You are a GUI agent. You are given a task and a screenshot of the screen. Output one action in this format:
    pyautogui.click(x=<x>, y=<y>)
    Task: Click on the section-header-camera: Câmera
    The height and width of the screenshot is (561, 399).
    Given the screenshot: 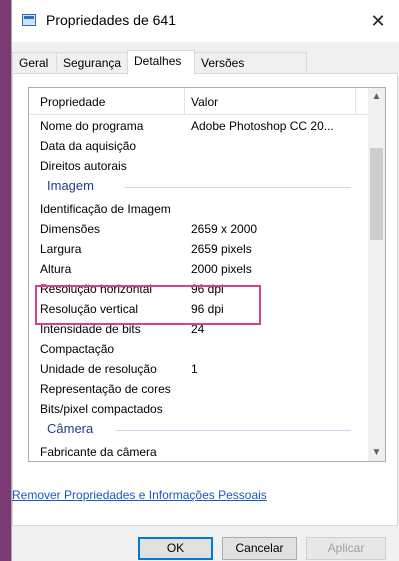 What is the action you would take?
    pyautogui.click(x=199, y=430)
    